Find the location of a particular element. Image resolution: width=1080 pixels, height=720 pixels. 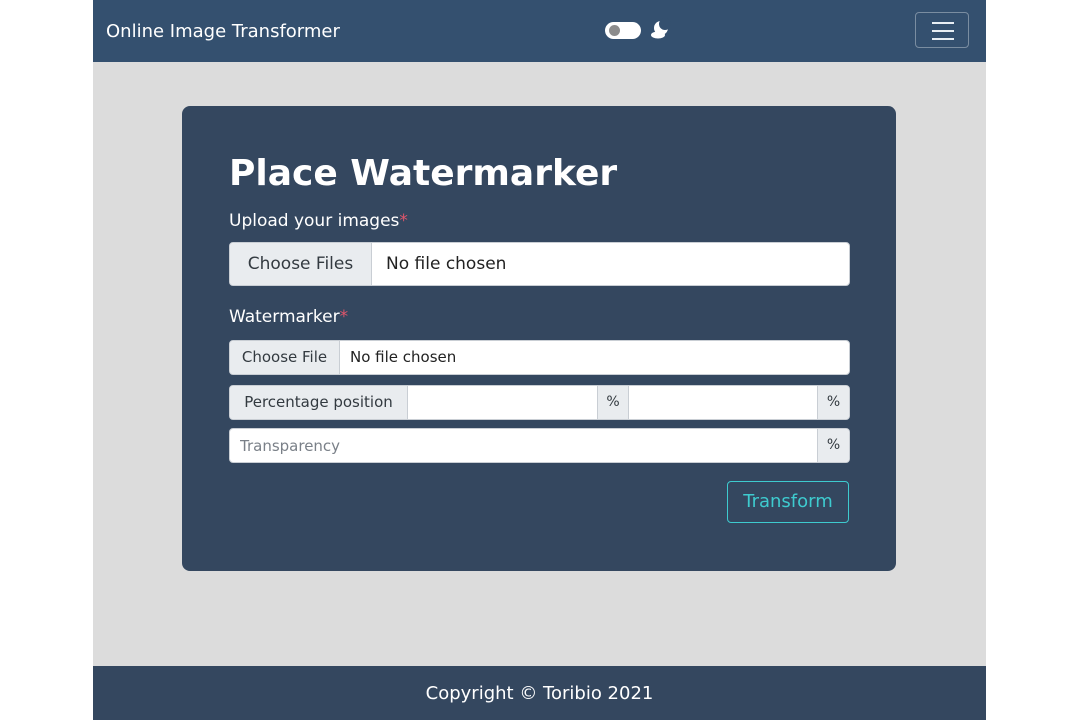

page-title: Place Watermarker is located at coordinates (423, 173).